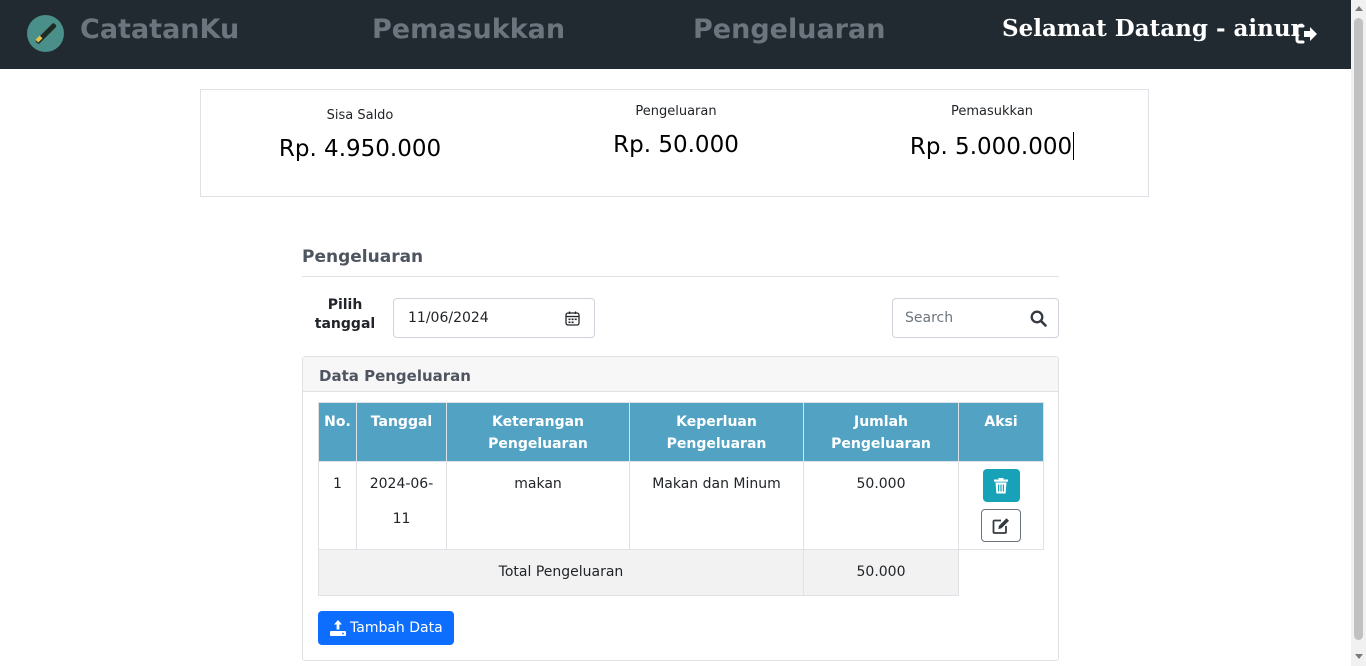 This screenshot has width=1366, height=666. Describe the element at coordinates (929, 318) in the screenshot. I see `search-placeholder: Search` at that location.